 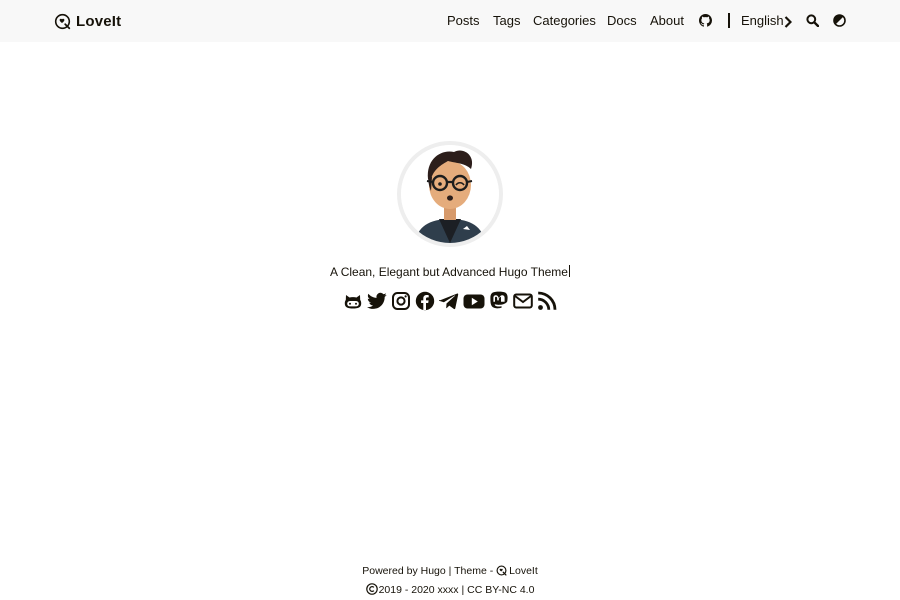 I want to click on site-subtitle: A Clean, Elegant but Advanced Hugo Theme, so click(x=450, y=272).